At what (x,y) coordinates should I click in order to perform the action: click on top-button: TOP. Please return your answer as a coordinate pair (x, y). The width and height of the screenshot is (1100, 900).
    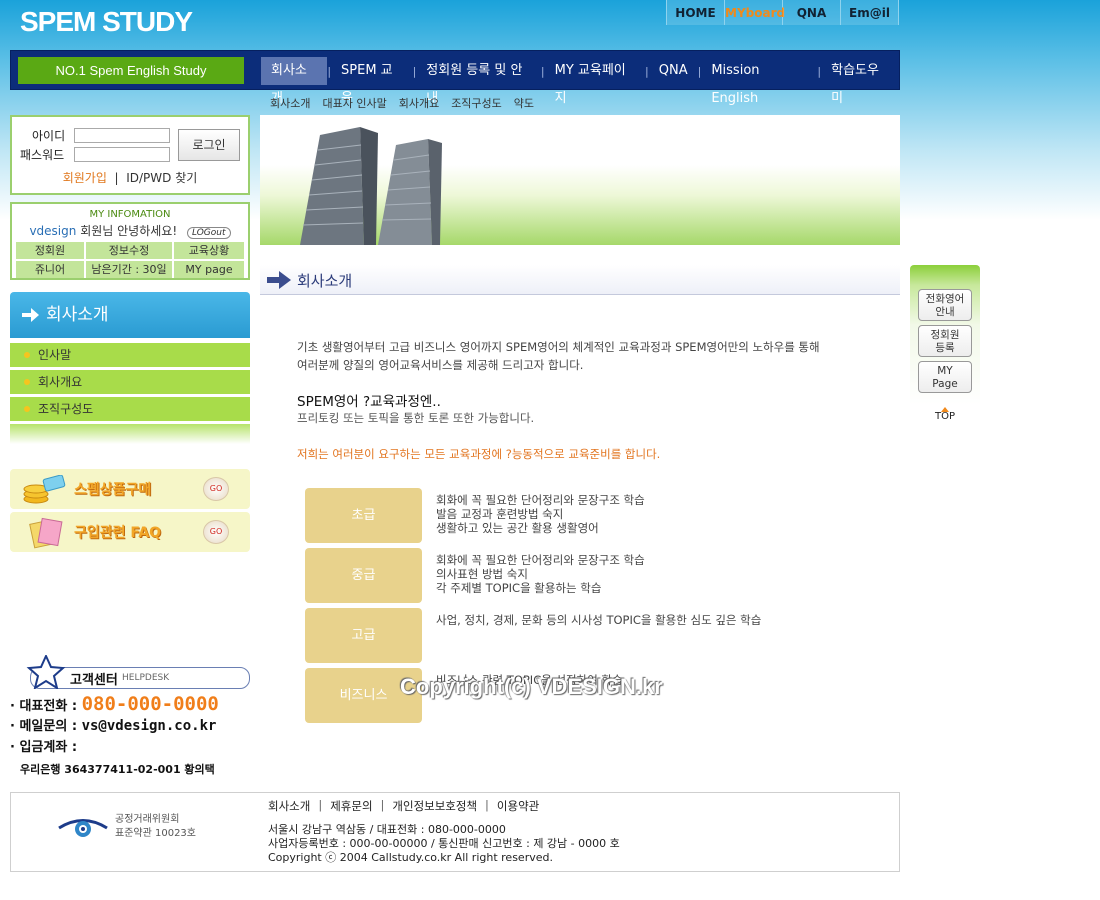
    Looking at the image, I should click on (945, 416).